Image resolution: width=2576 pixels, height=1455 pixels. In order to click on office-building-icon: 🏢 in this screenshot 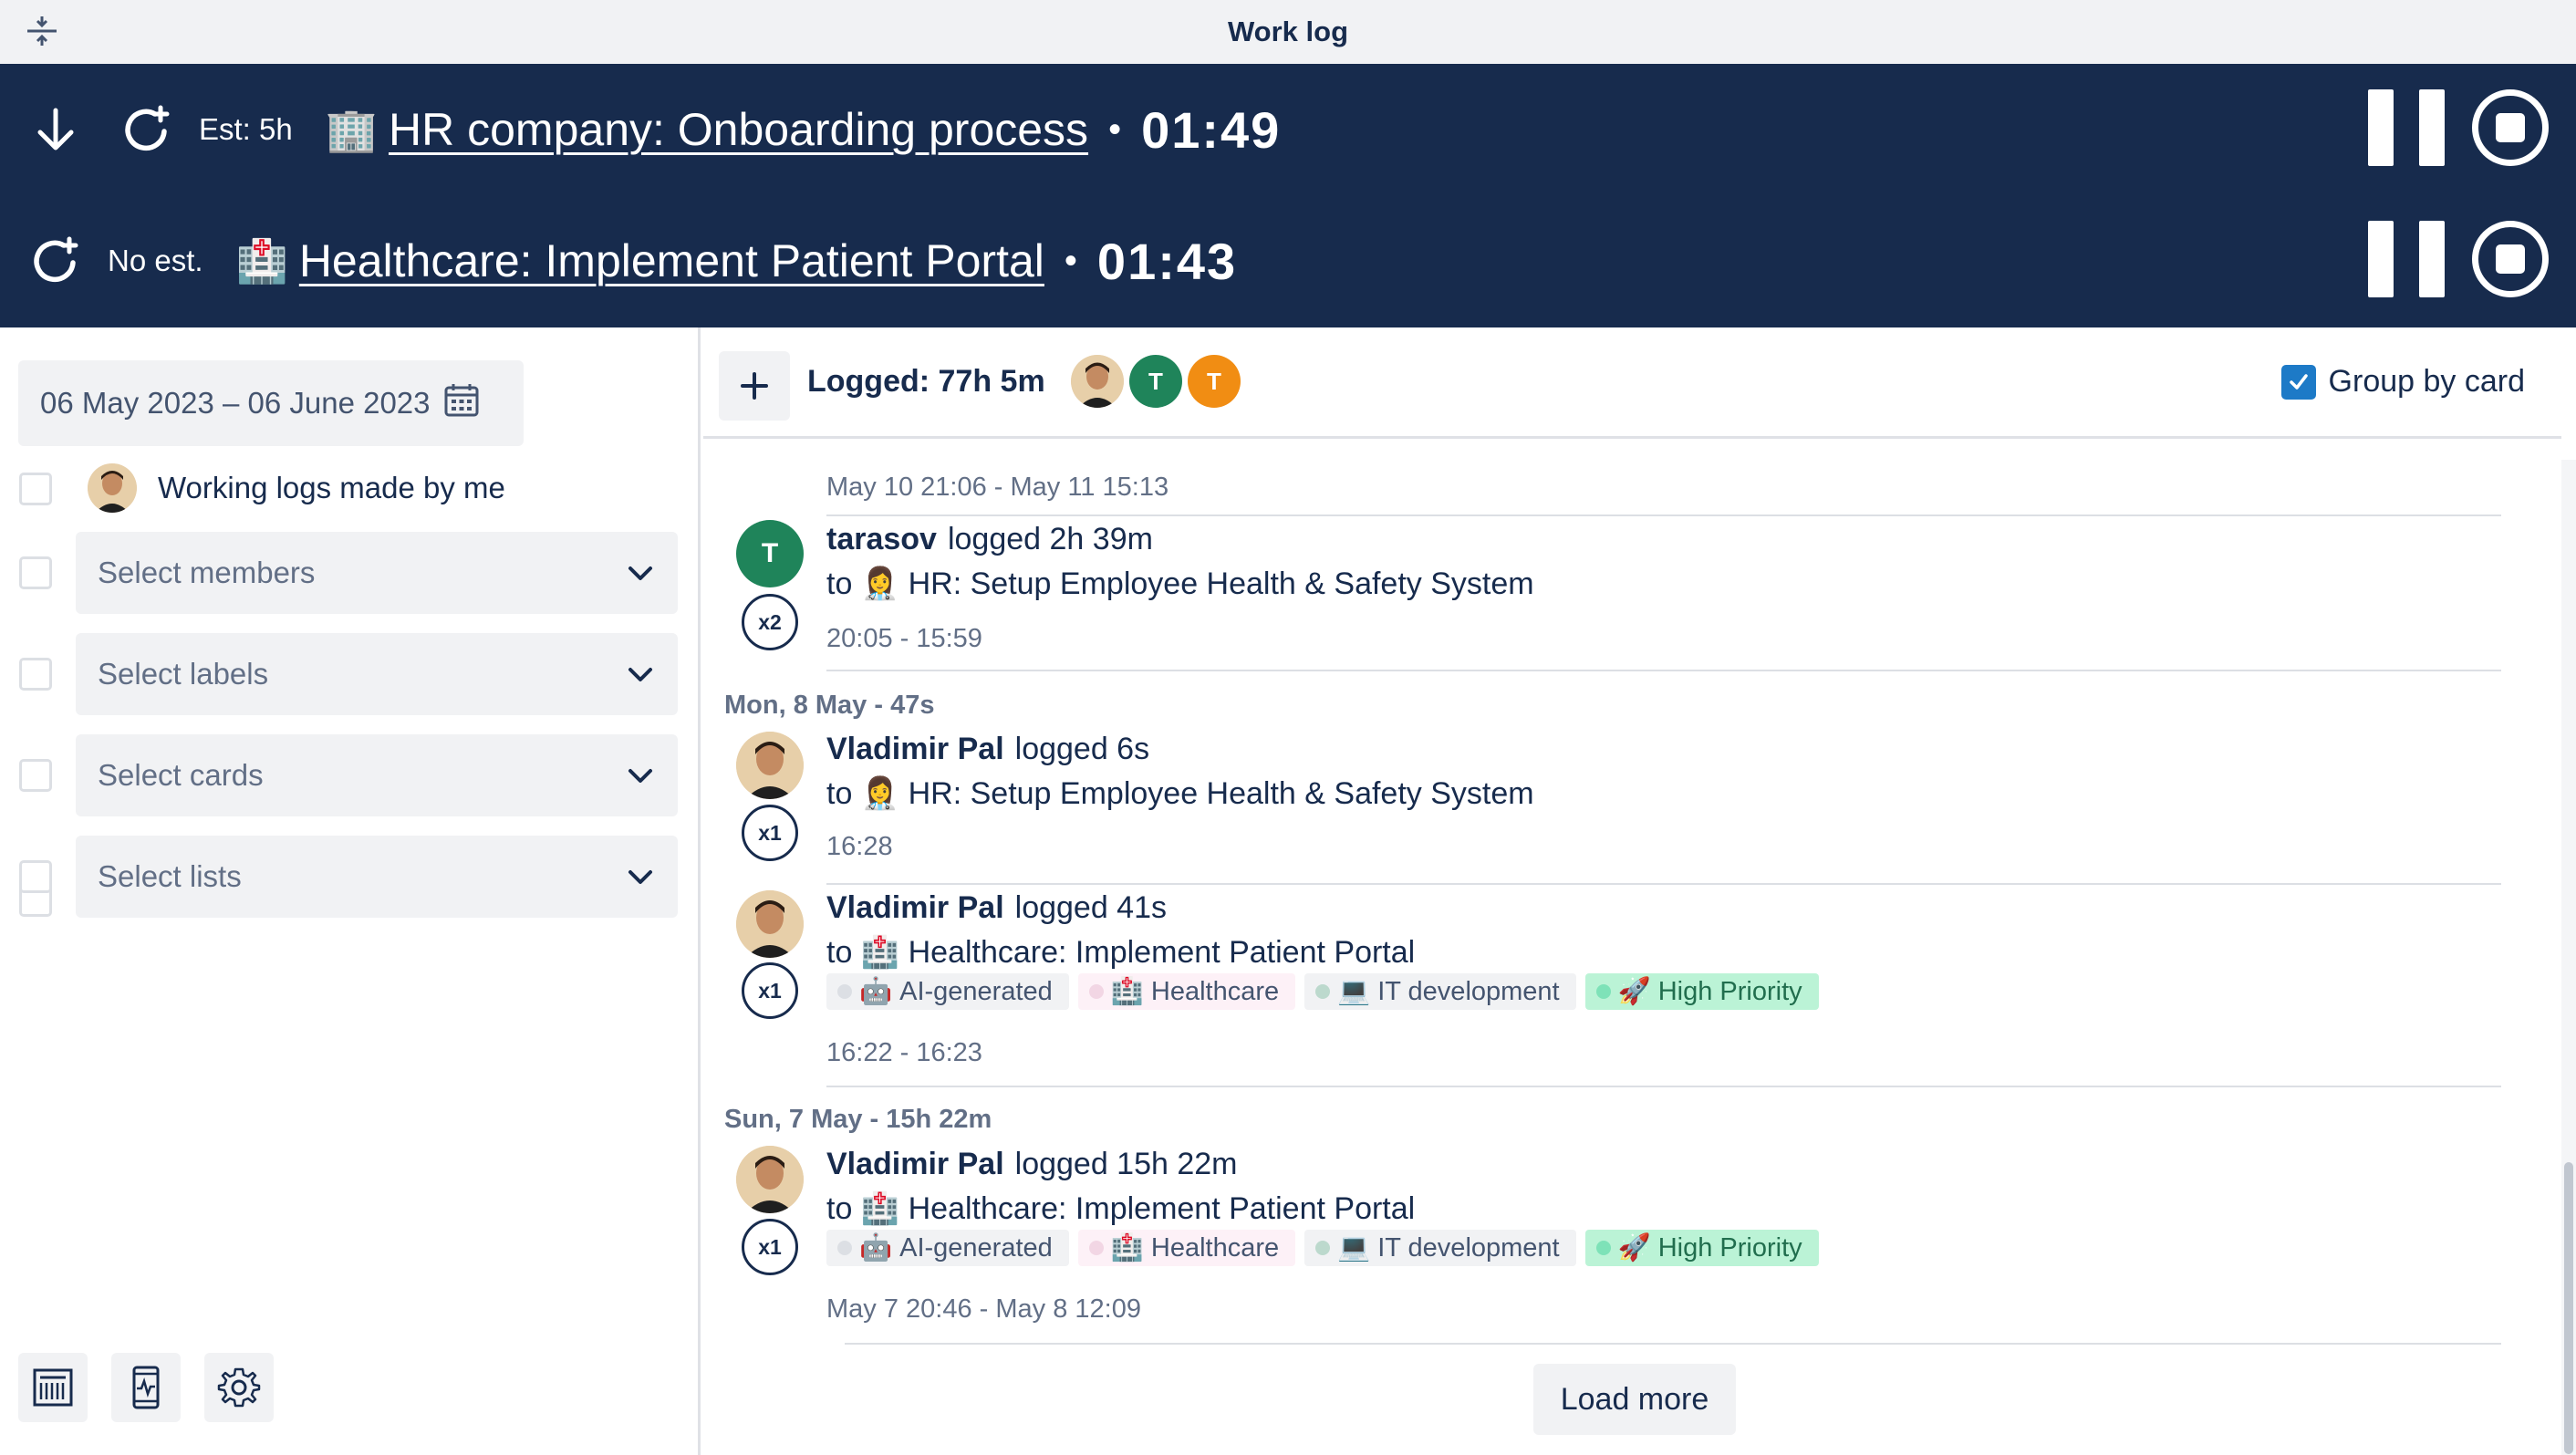, I will do `click(352, 129)`.